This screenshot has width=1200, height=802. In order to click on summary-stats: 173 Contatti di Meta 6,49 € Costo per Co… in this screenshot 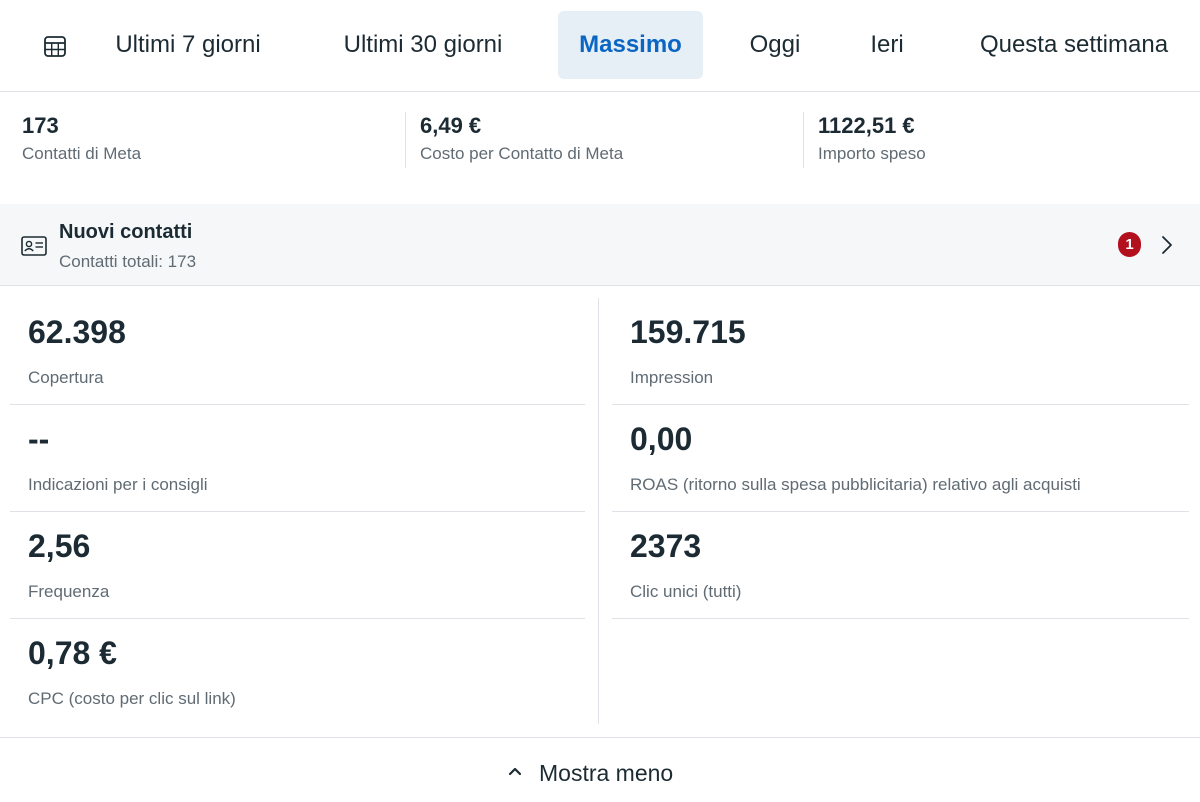, I will do `click(600, 148)`.